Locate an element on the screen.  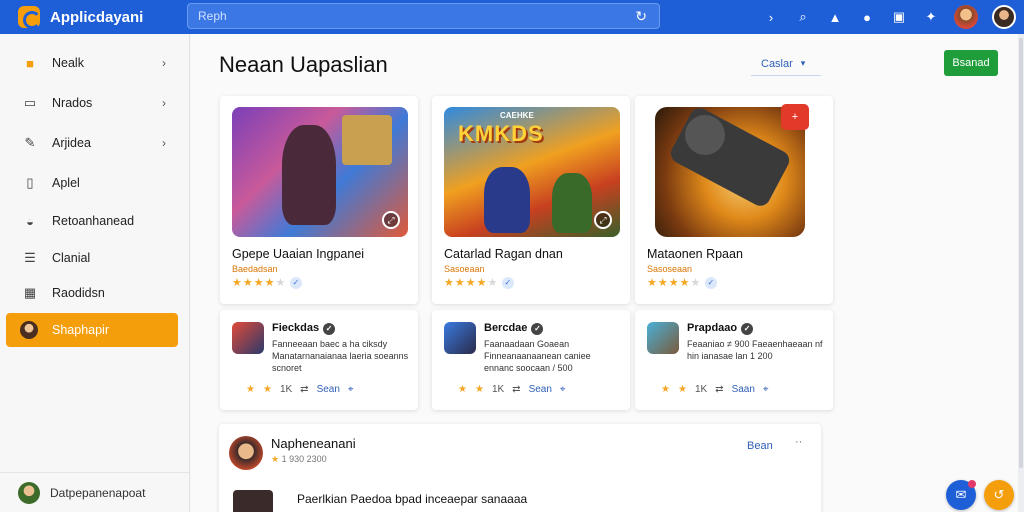
info-card-name: Prapdaao ✓ is located at coordinates (720, 328).